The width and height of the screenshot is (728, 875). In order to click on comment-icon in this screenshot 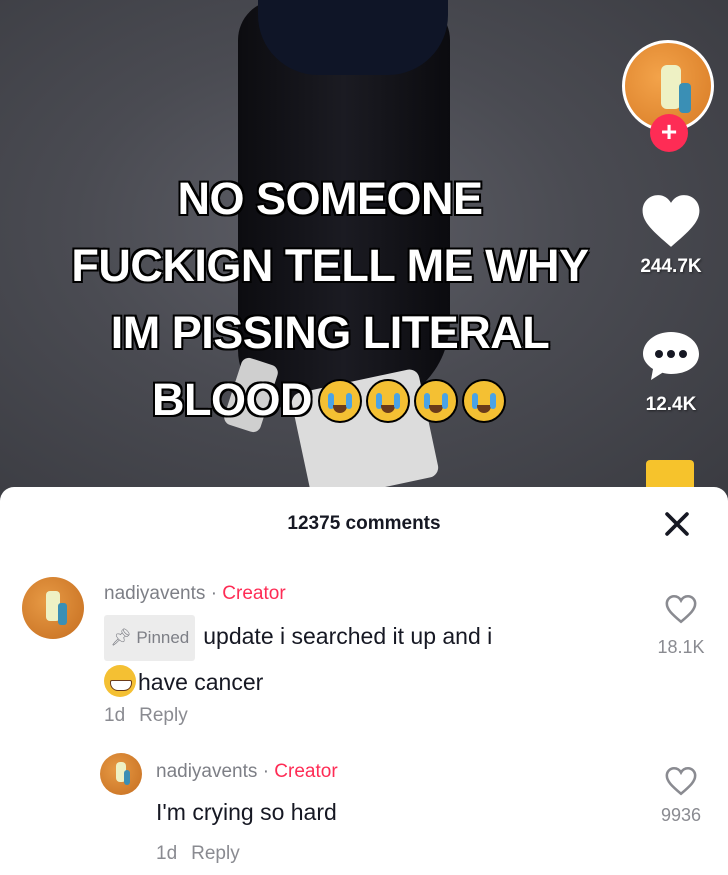, I will do `click(671, 356)`.